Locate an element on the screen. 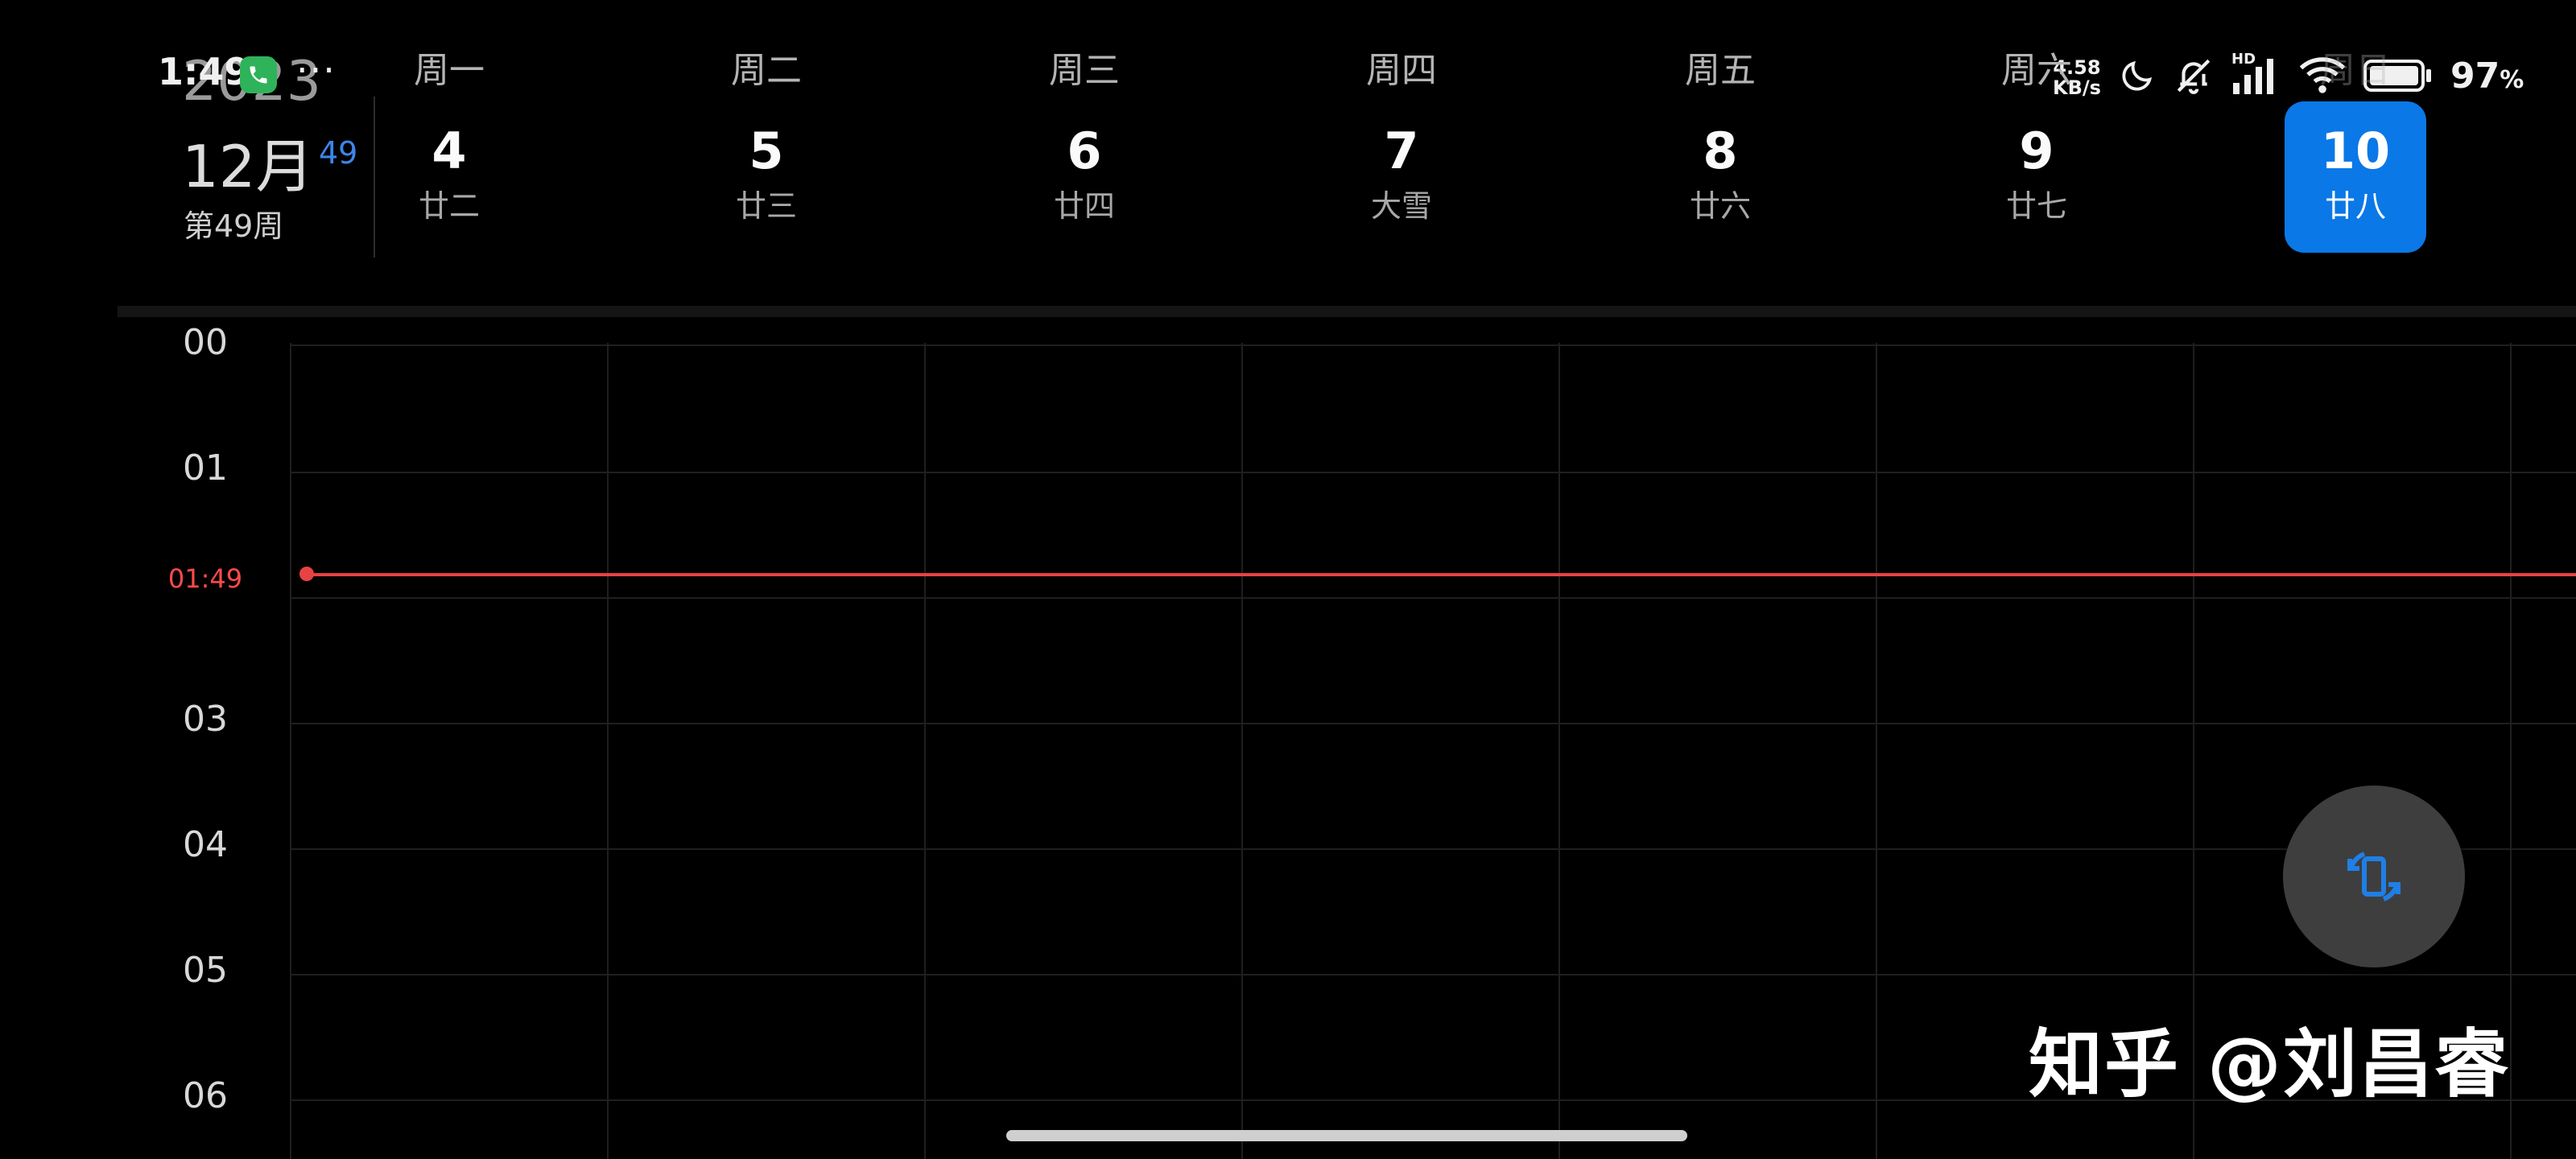 This screenshot has width=2576, height=1159. day-column-wed: 周三 6 廿四 is located at coordinates (1084, 136).